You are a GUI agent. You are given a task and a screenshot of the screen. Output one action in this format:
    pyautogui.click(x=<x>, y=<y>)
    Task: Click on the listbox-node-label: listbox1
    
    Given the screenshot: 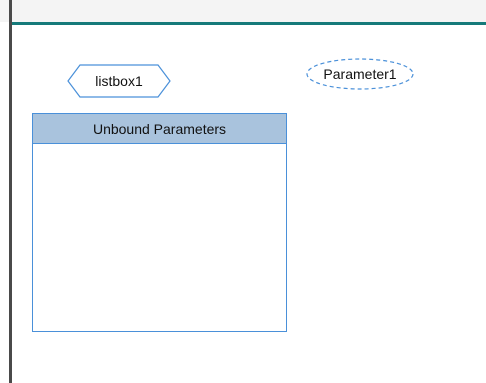 What is the action you would take?
    pyautogui.click(x=119, y=81)
    